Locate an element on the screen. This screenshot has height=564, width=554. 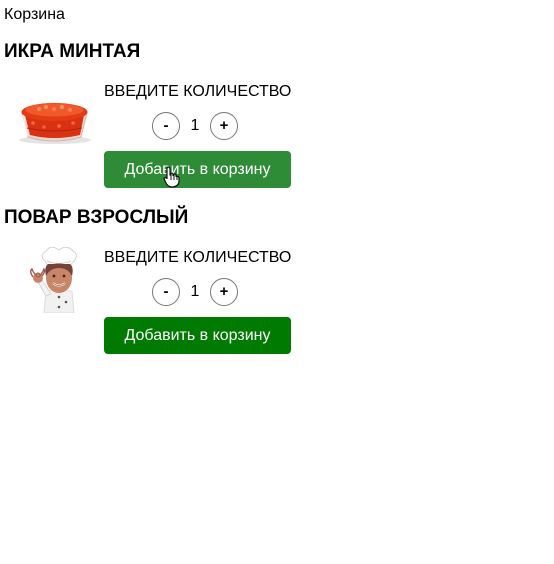
caviar-jar-image is located at coordinates (54, 114).